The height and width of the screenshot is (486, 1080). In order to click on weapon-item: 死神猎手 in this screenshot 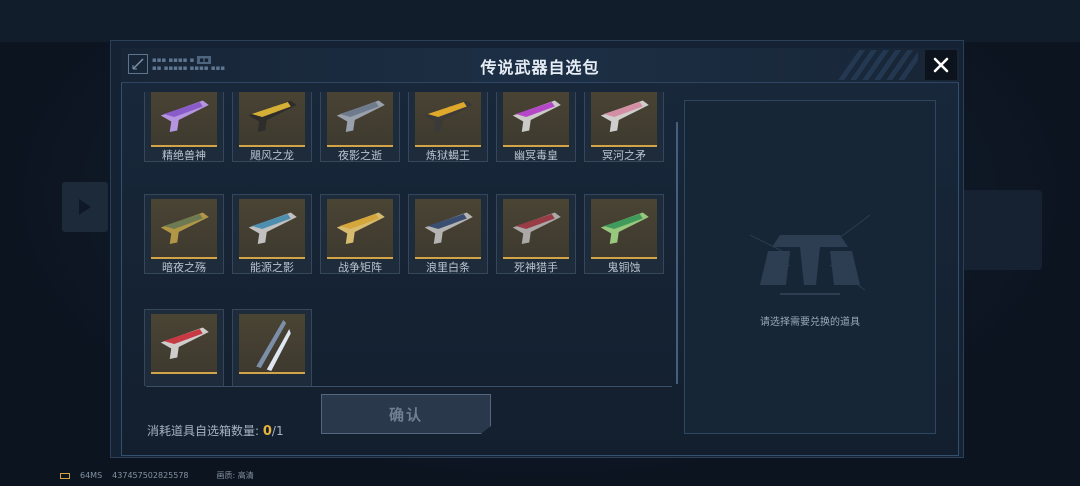, I will do `click(536, 234)`.